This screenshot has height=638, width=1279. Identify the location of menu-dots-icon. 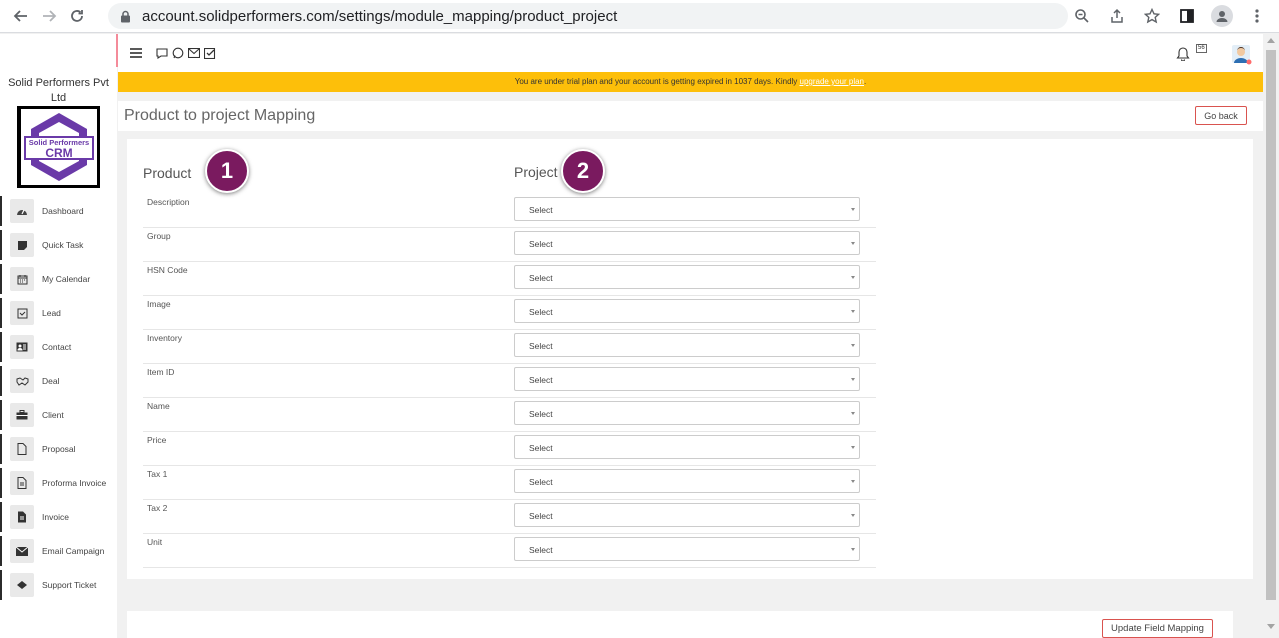
(1257, 16).